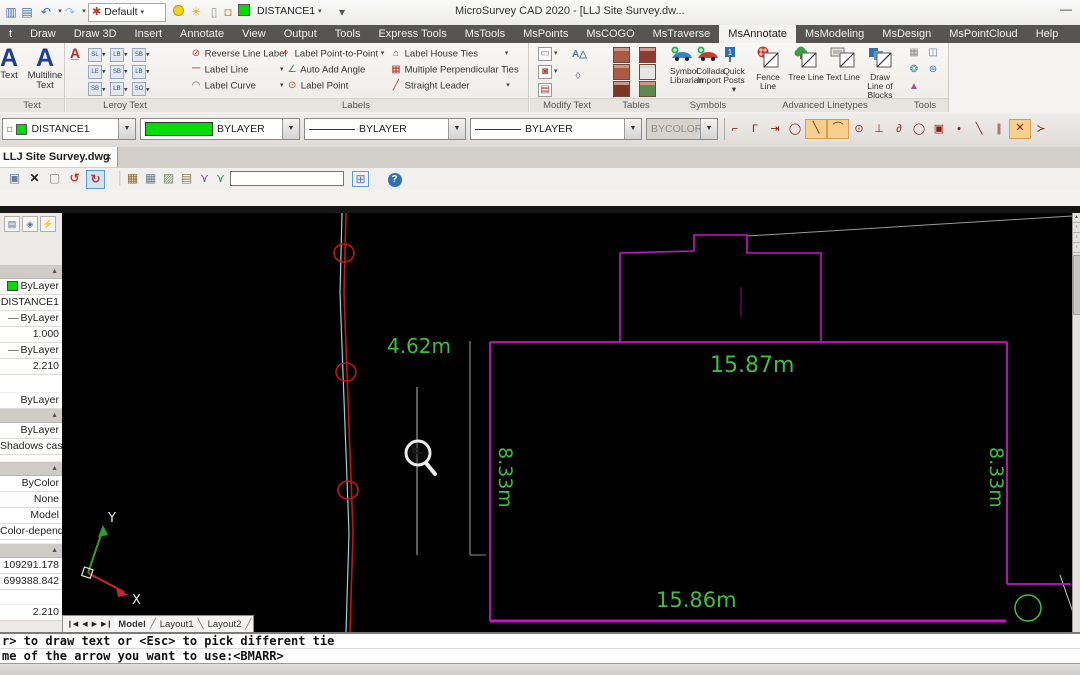 The height and width of the screenshot is (675, 1080). I want to click on sun-icon: ✳, so click(196, 12).